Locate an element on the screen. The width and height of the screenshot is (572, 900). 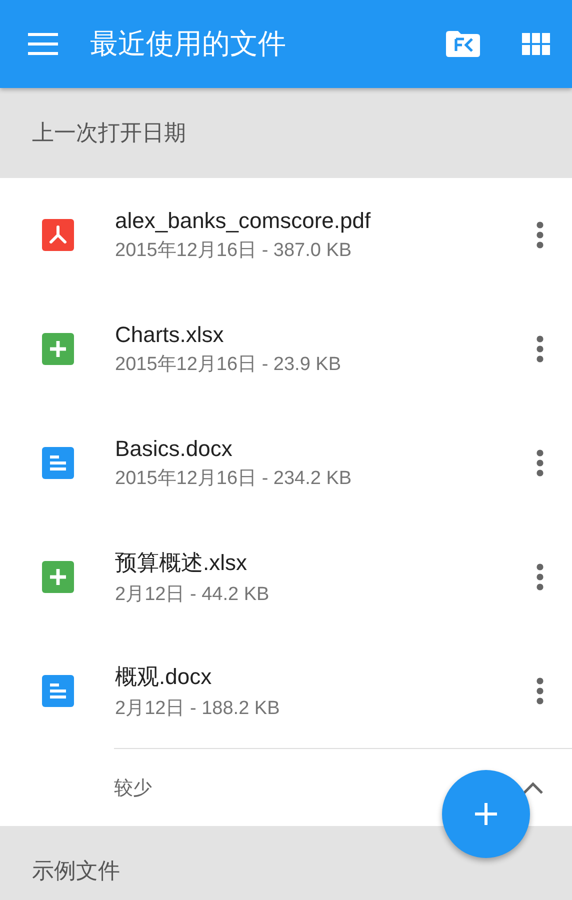
file-row: 概观.docx 2月12日 - 188.2 KB is located at coordinates (286, 691).